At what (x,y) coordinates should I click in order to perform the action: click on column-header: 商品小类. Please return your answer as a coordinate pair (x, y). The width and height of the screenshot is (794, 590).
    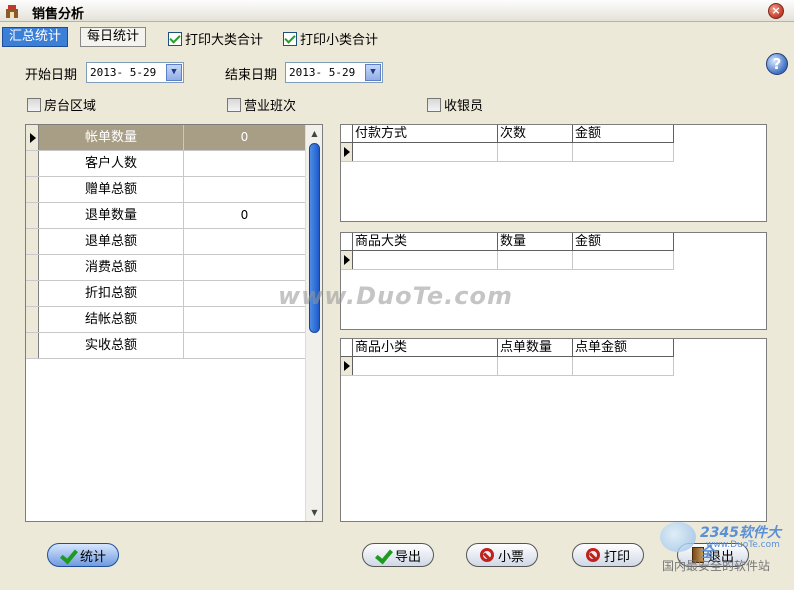
    Looking at the image, I should click on (425, 347).